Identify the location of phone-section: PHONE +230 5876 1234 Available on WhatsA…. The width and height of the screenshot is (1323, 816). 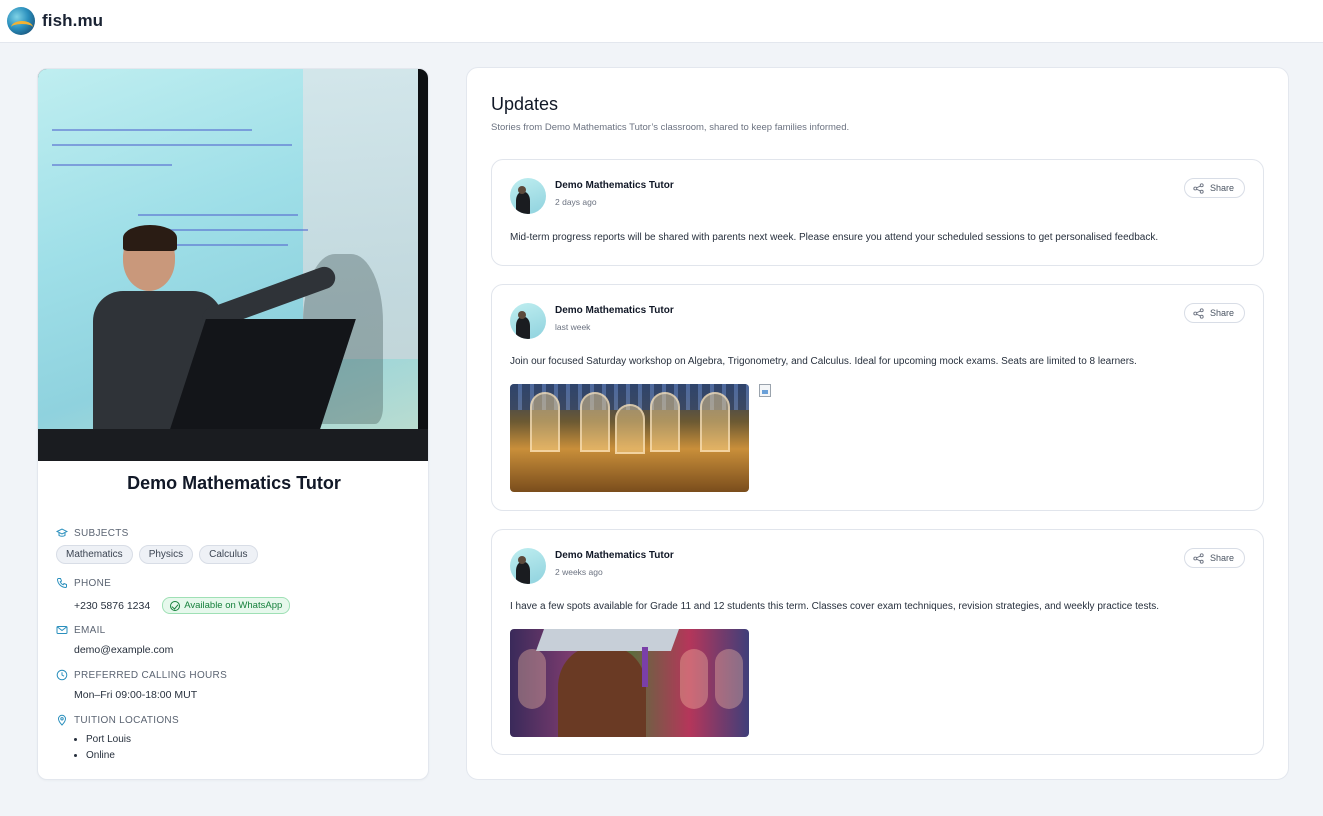
(236, 595).